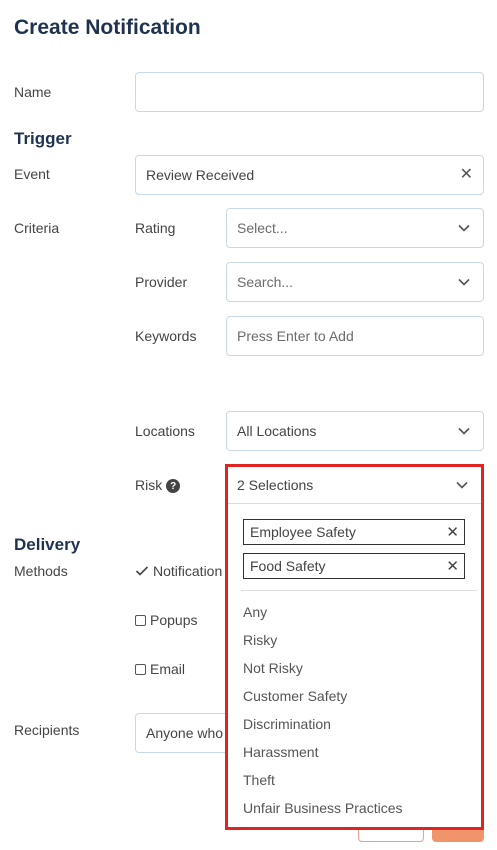 The height and width of the screenshot is (850, 497). Describe the element at coordinates (165, 431) in the screenshot. I see `locations-label: Locations` at that location.